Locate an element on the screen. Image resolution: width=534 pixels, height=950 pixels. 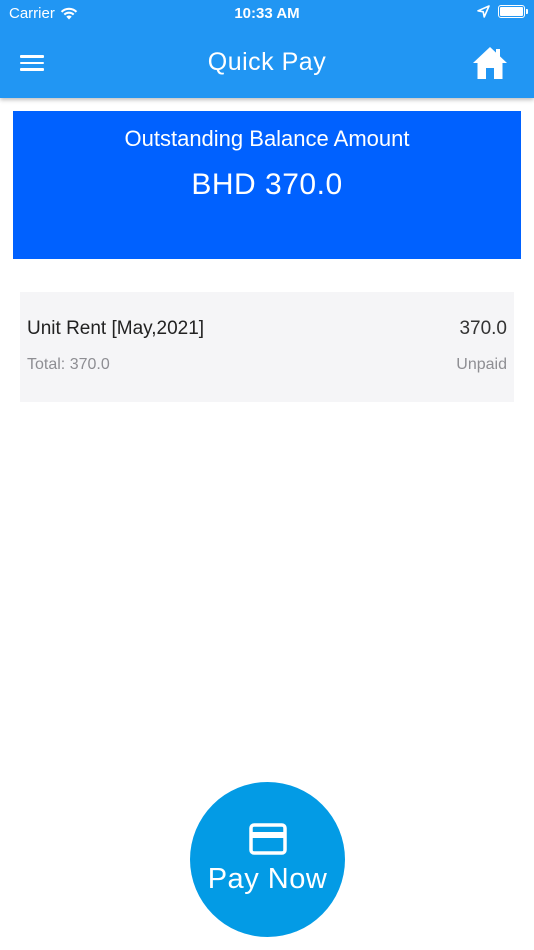
battery-icon is located at coordinates (513, 11).